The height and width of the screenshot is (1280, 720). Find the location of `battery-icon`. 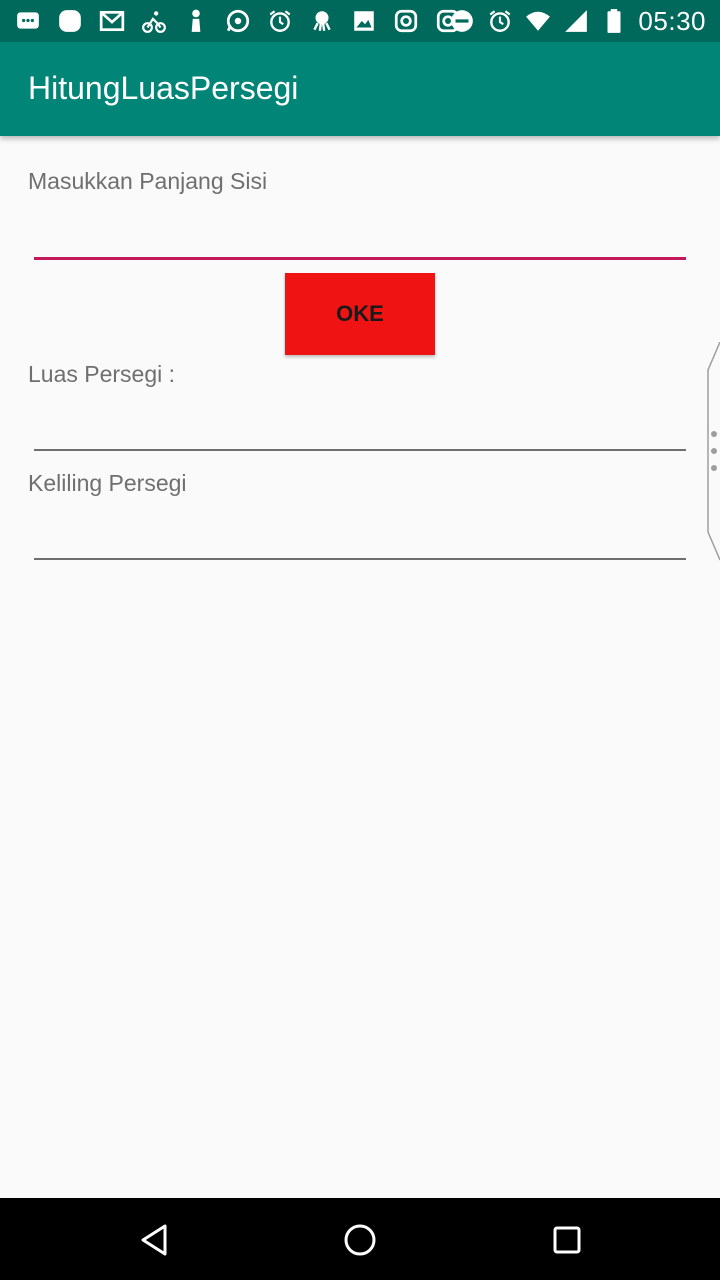

battery-icon is located at coordinates (614, 21).